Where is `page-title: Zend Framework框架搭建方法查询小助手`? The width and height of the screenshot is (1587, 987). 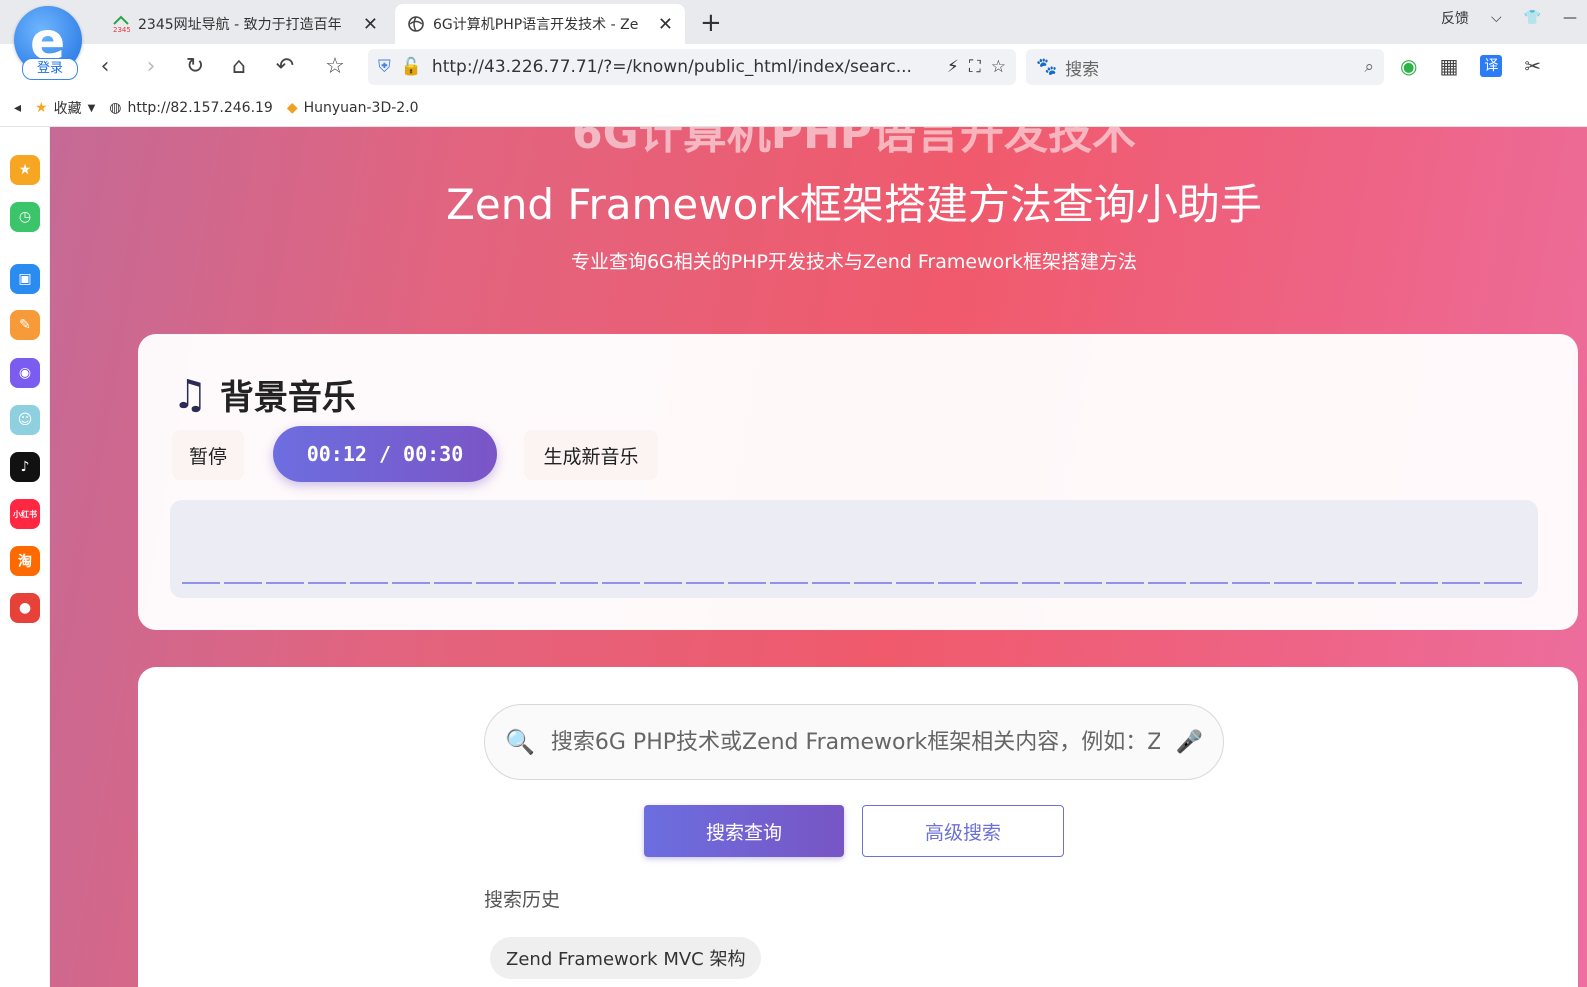 page-title: Zend Framework框架搭建方法查询小助手 is located at coordinates (854, 204).